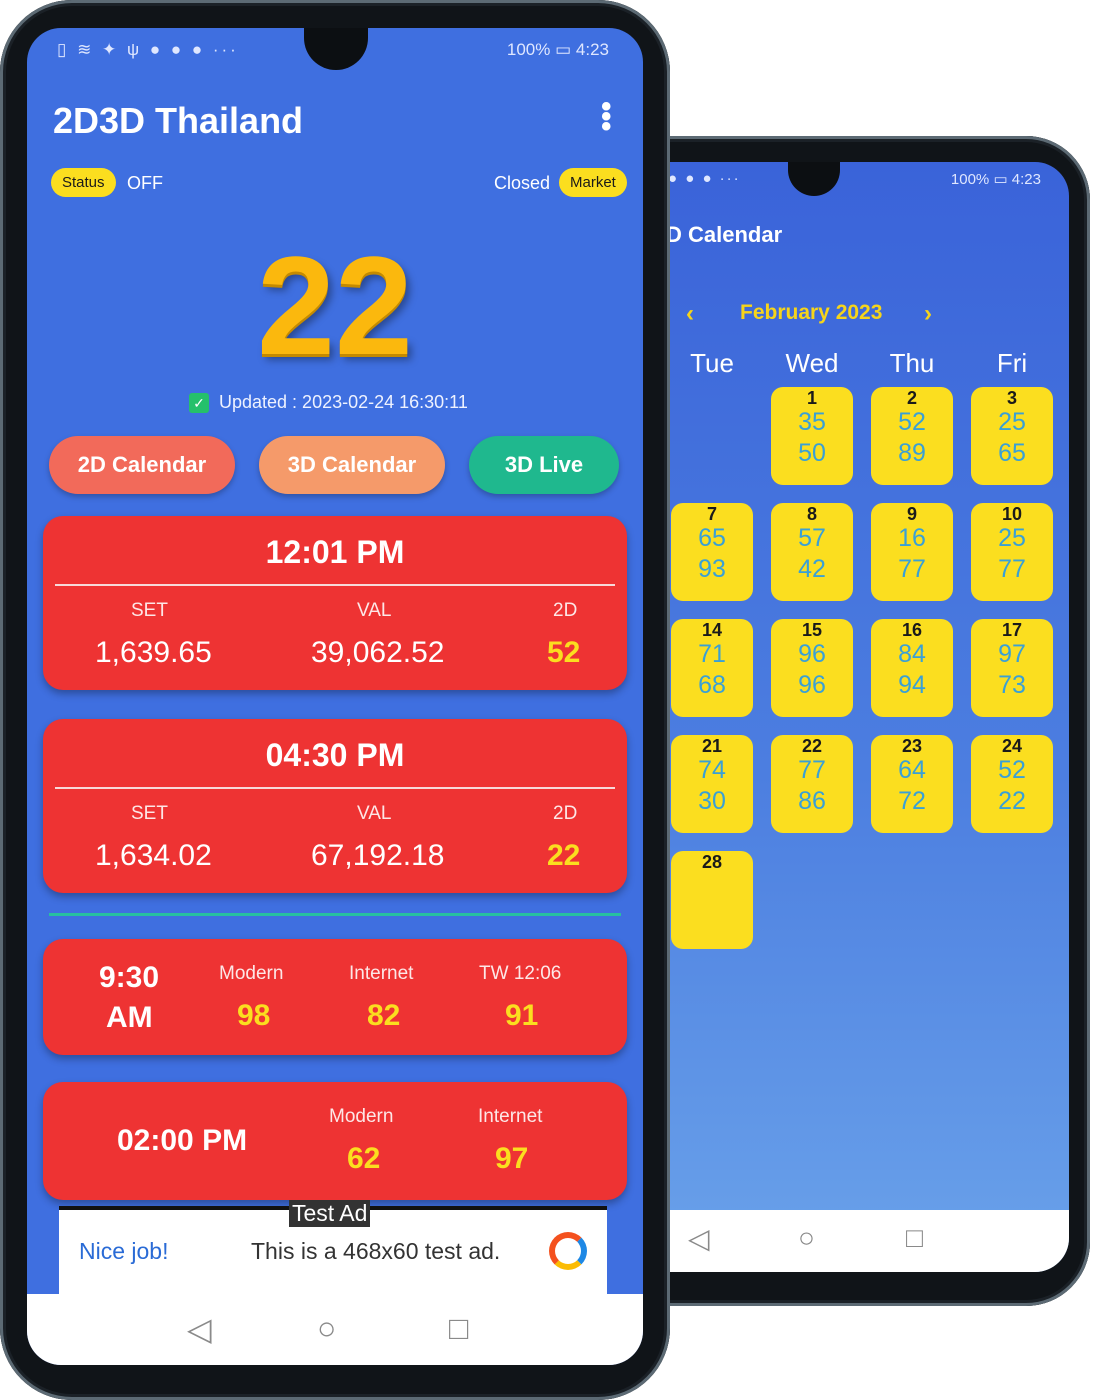 Image resolution: width=1093 pixels, height=1400 pixels. Describe the element at coordinates (335, 755) in the screenshot. I see `session-time: 04:30 PM` at that location.